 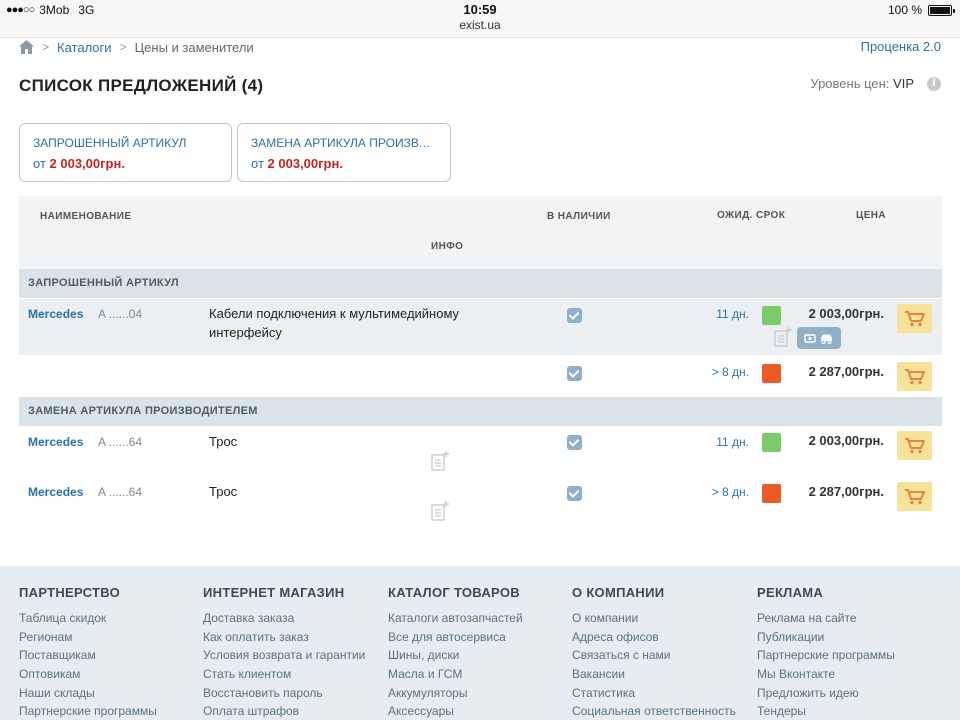 I want to click on footer-link: Мы Вконтакте, so click(x=826, y=674).